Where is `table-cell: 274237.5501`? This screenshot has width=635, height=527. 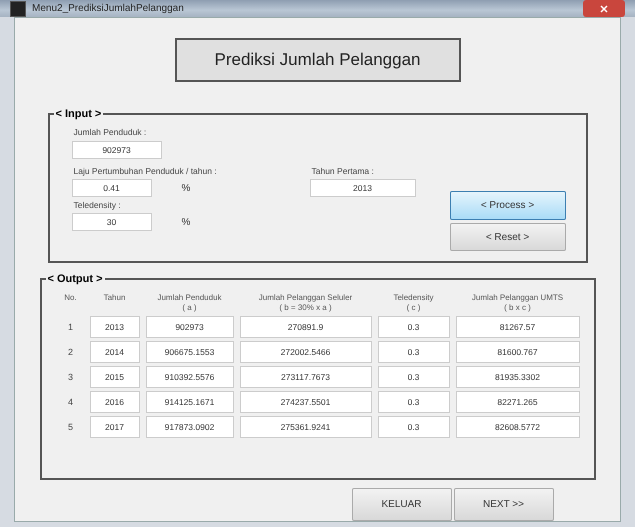 table-cell: 274237.5501 is located at coordinates (306, 402).